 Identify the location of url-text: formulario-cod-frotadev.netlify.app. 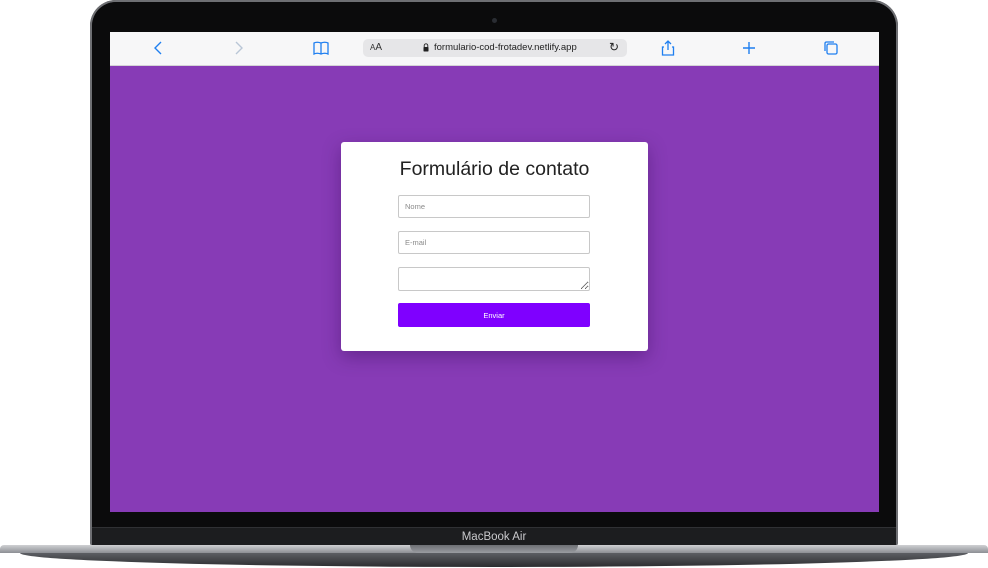
(505, 47).